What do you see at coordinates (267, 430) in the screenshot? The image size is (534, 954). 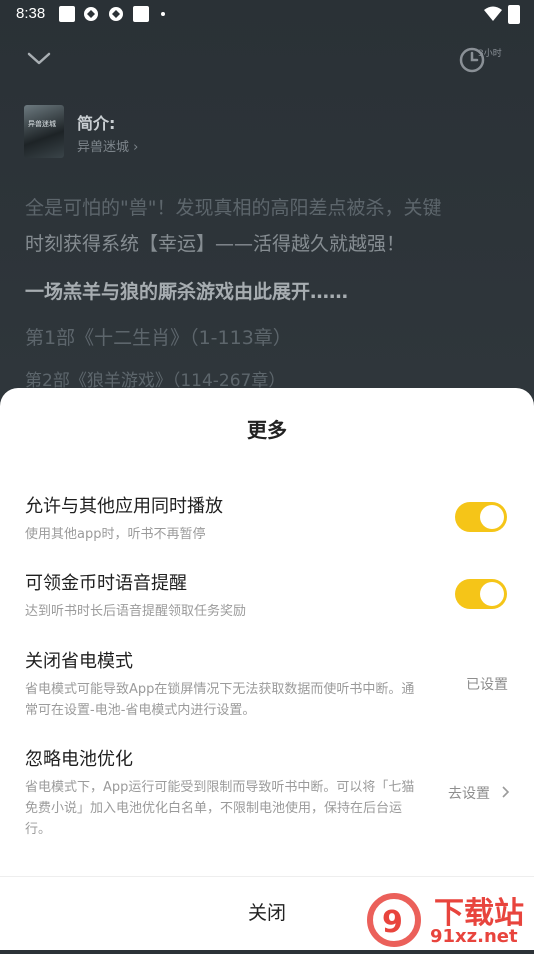 I see `sheet-title: 更多` at bounding box center [267, 430].